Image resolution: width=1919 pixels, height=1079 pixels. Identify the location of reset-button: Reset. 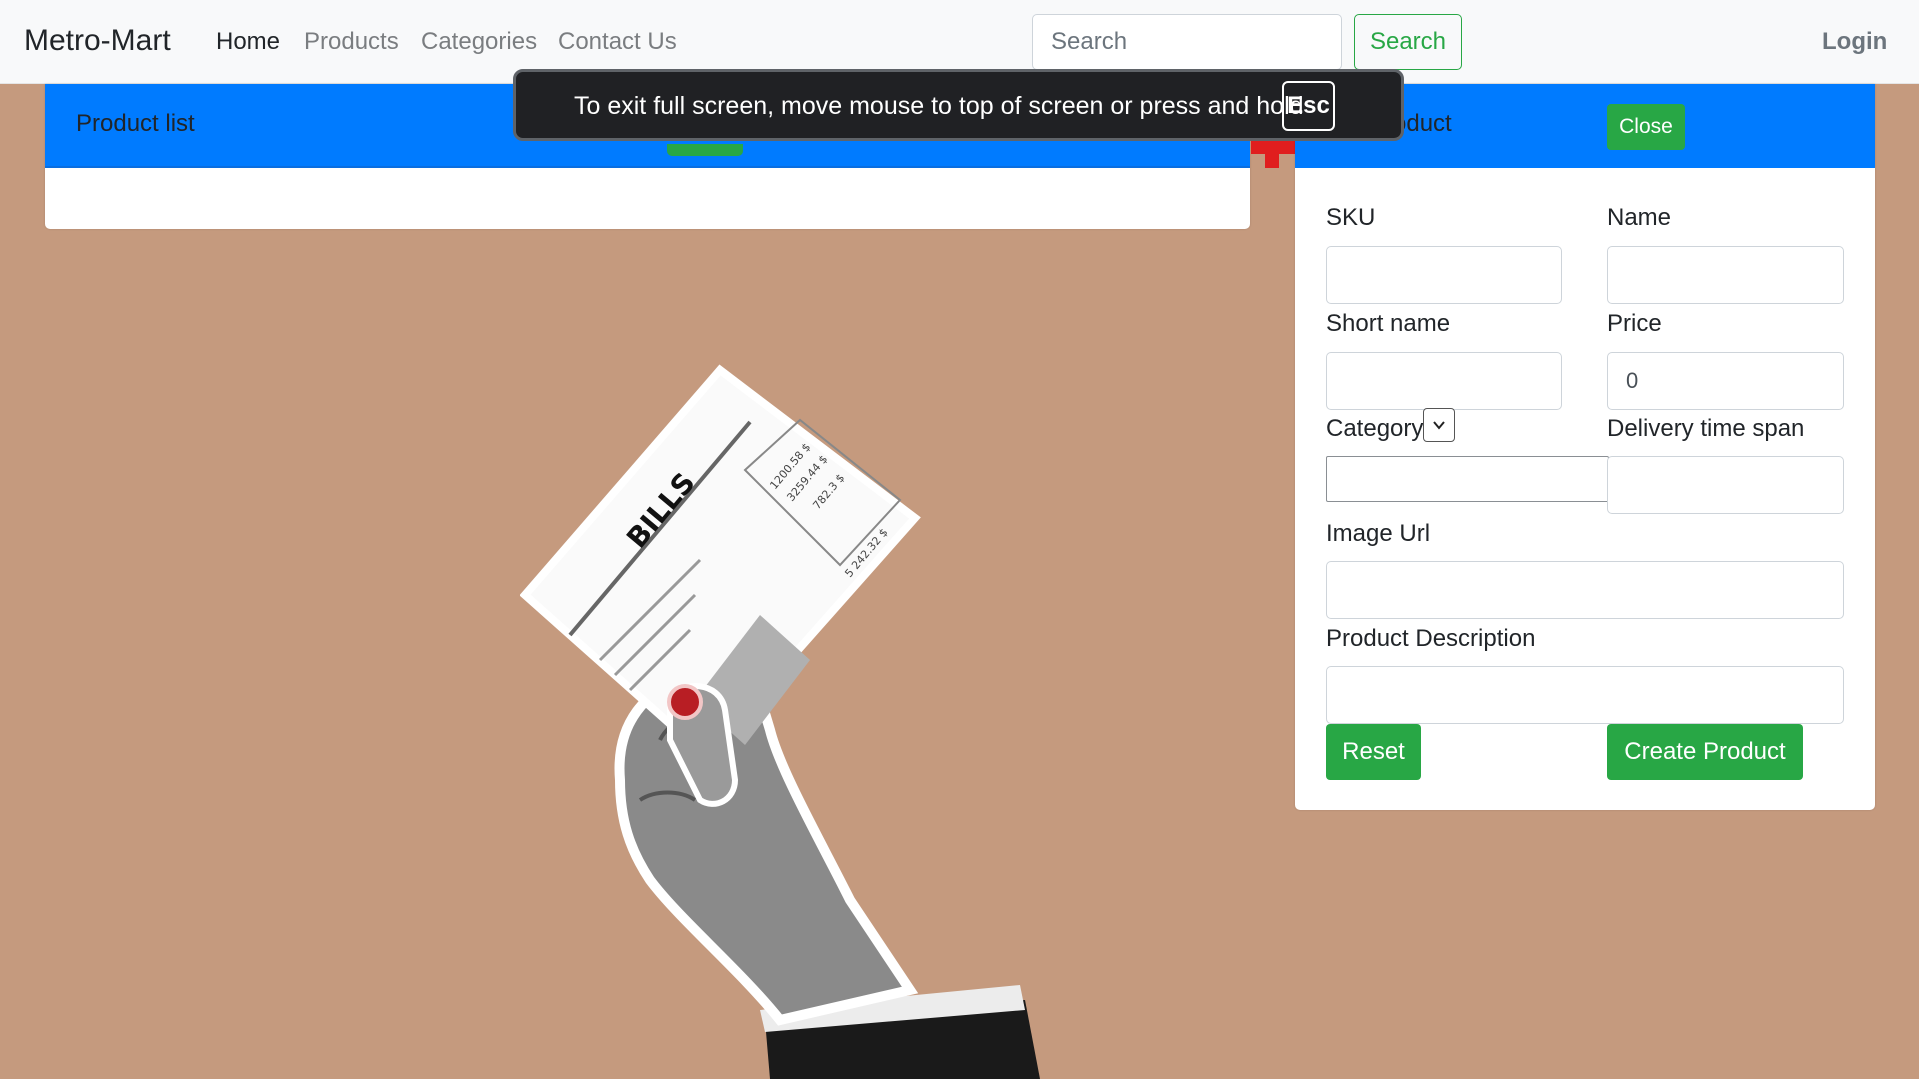
(1373, 752).